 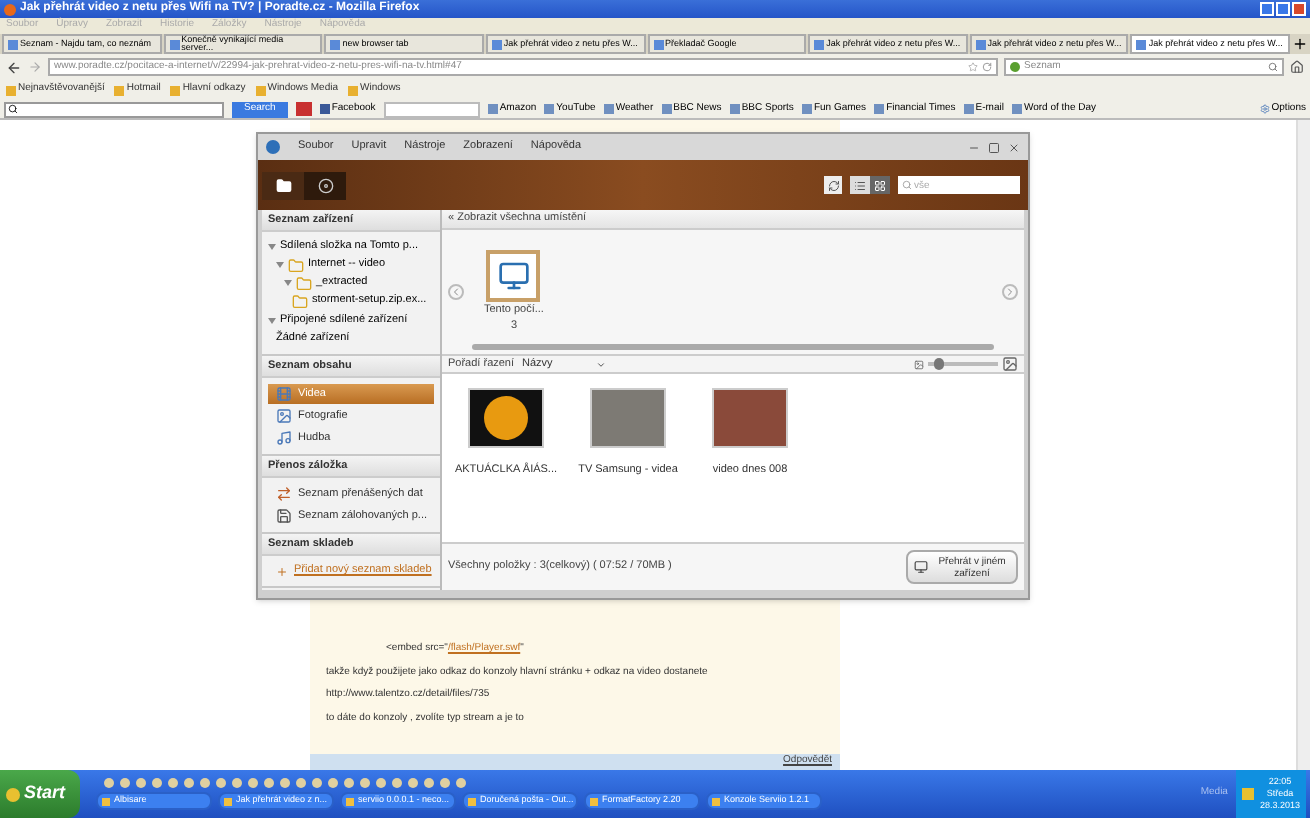 What do you see at coordinates (284, 494) in the screenshot?
I see `transfer-icon` at bounding box center [284, 494].